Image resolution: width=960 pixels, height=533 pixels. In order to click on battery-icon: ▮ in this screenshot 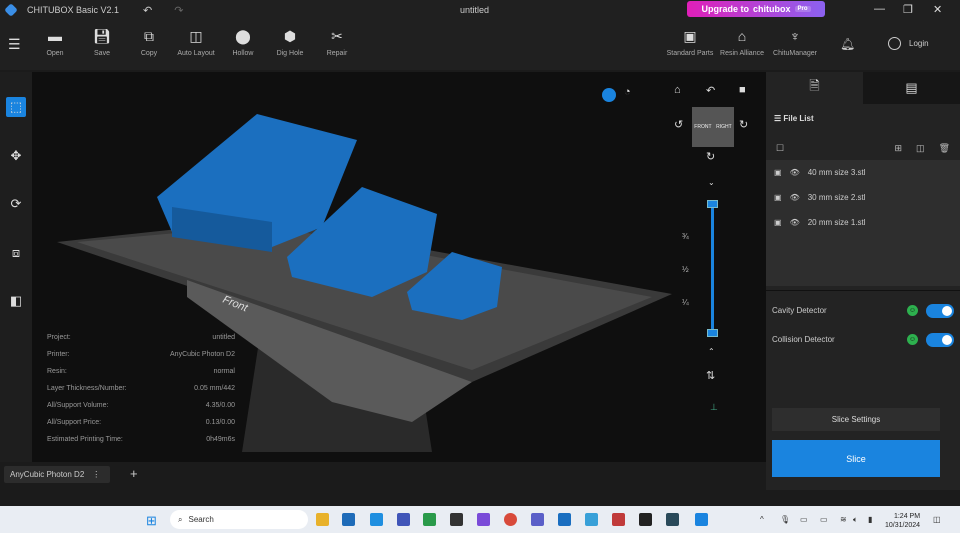, I will do `click(870, 519)`.